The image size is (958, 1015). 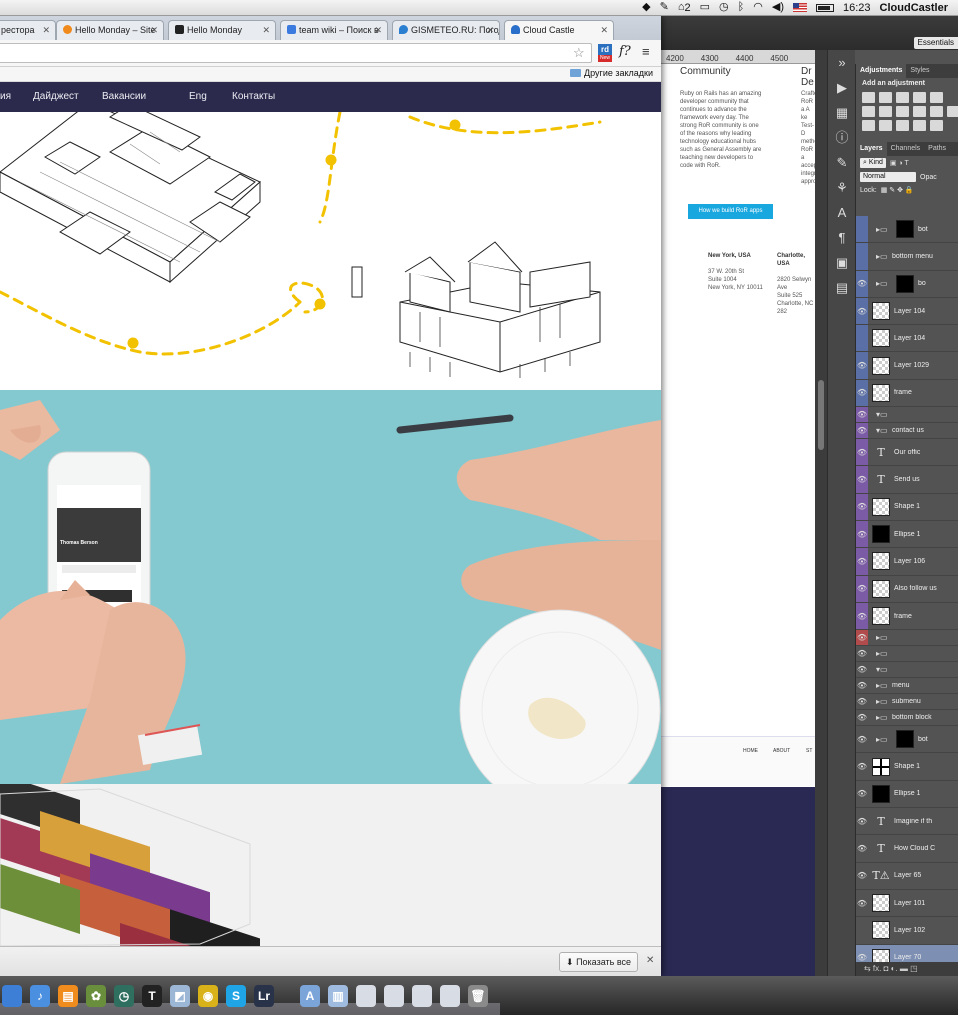 What do you see at coordinates (919, 125) in the screenshot?
I see `gradient-map-icon` at bounding box center [919, 125].